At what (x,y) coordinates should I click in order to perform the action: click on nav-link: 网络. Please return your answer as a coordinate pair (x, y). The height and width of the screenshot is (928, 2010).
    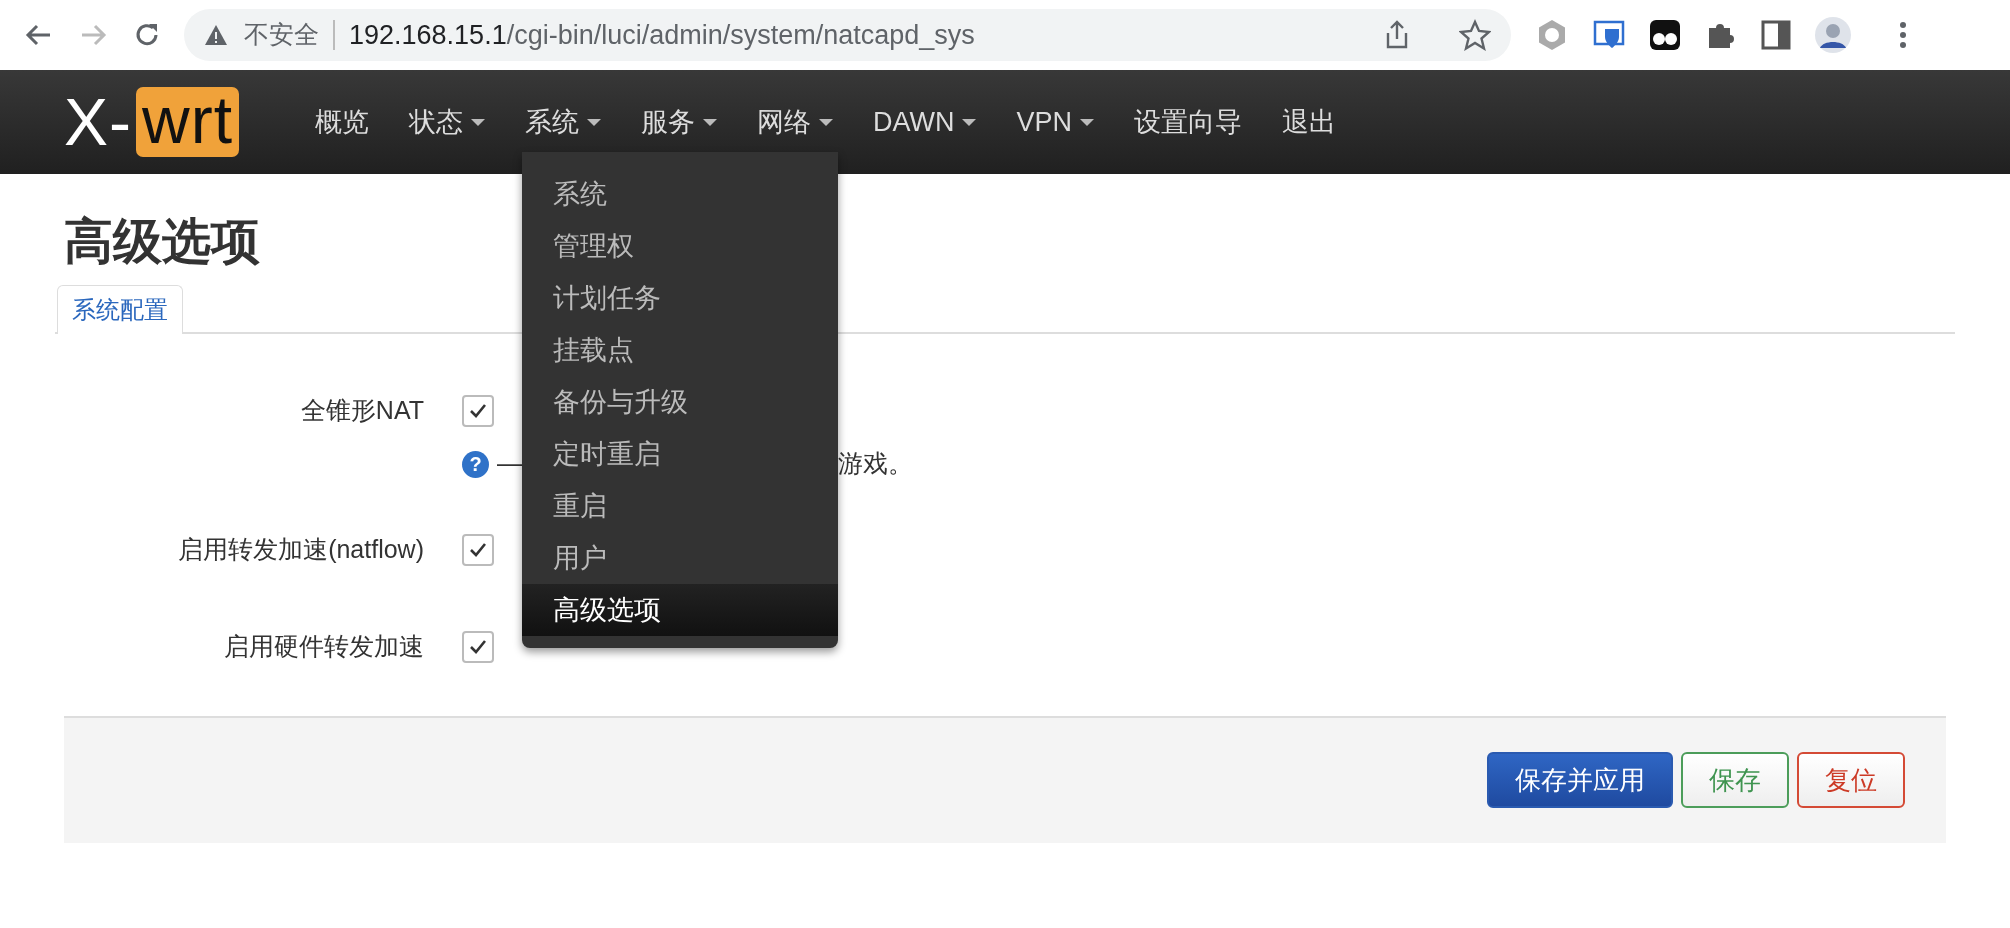
    Looking at the image, I should click on (795, 122).